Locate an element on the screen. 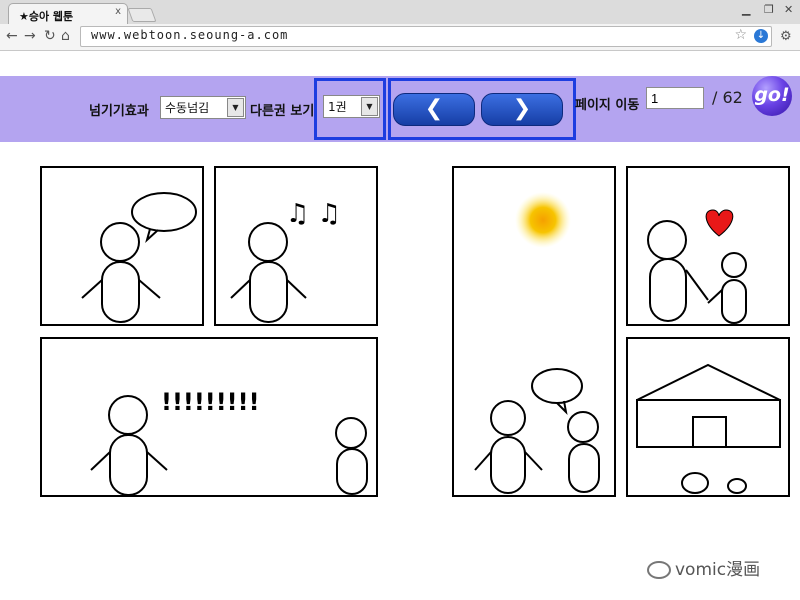 Image resolution: width=800 pixels, height=600 pixels. house-drawing is located at coordinates (708, 405).